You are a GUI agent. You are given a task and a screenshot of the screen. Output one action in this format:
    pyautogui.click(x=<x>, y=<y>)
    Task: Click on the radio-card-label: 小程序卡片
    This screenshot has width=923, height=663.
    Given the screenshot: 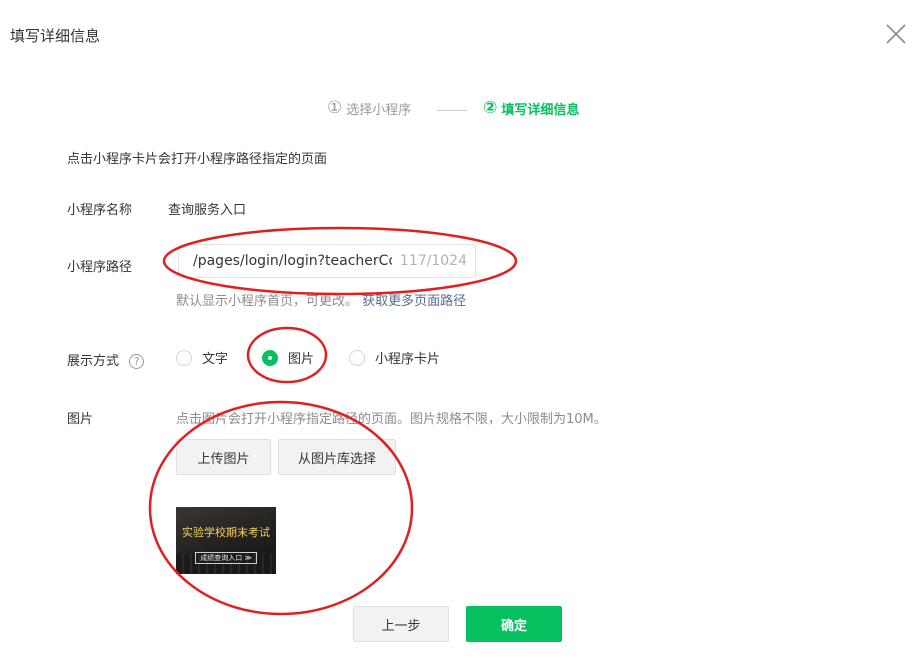 What is the action you would take?
    pyautogui.click(x=408, y=359)
    